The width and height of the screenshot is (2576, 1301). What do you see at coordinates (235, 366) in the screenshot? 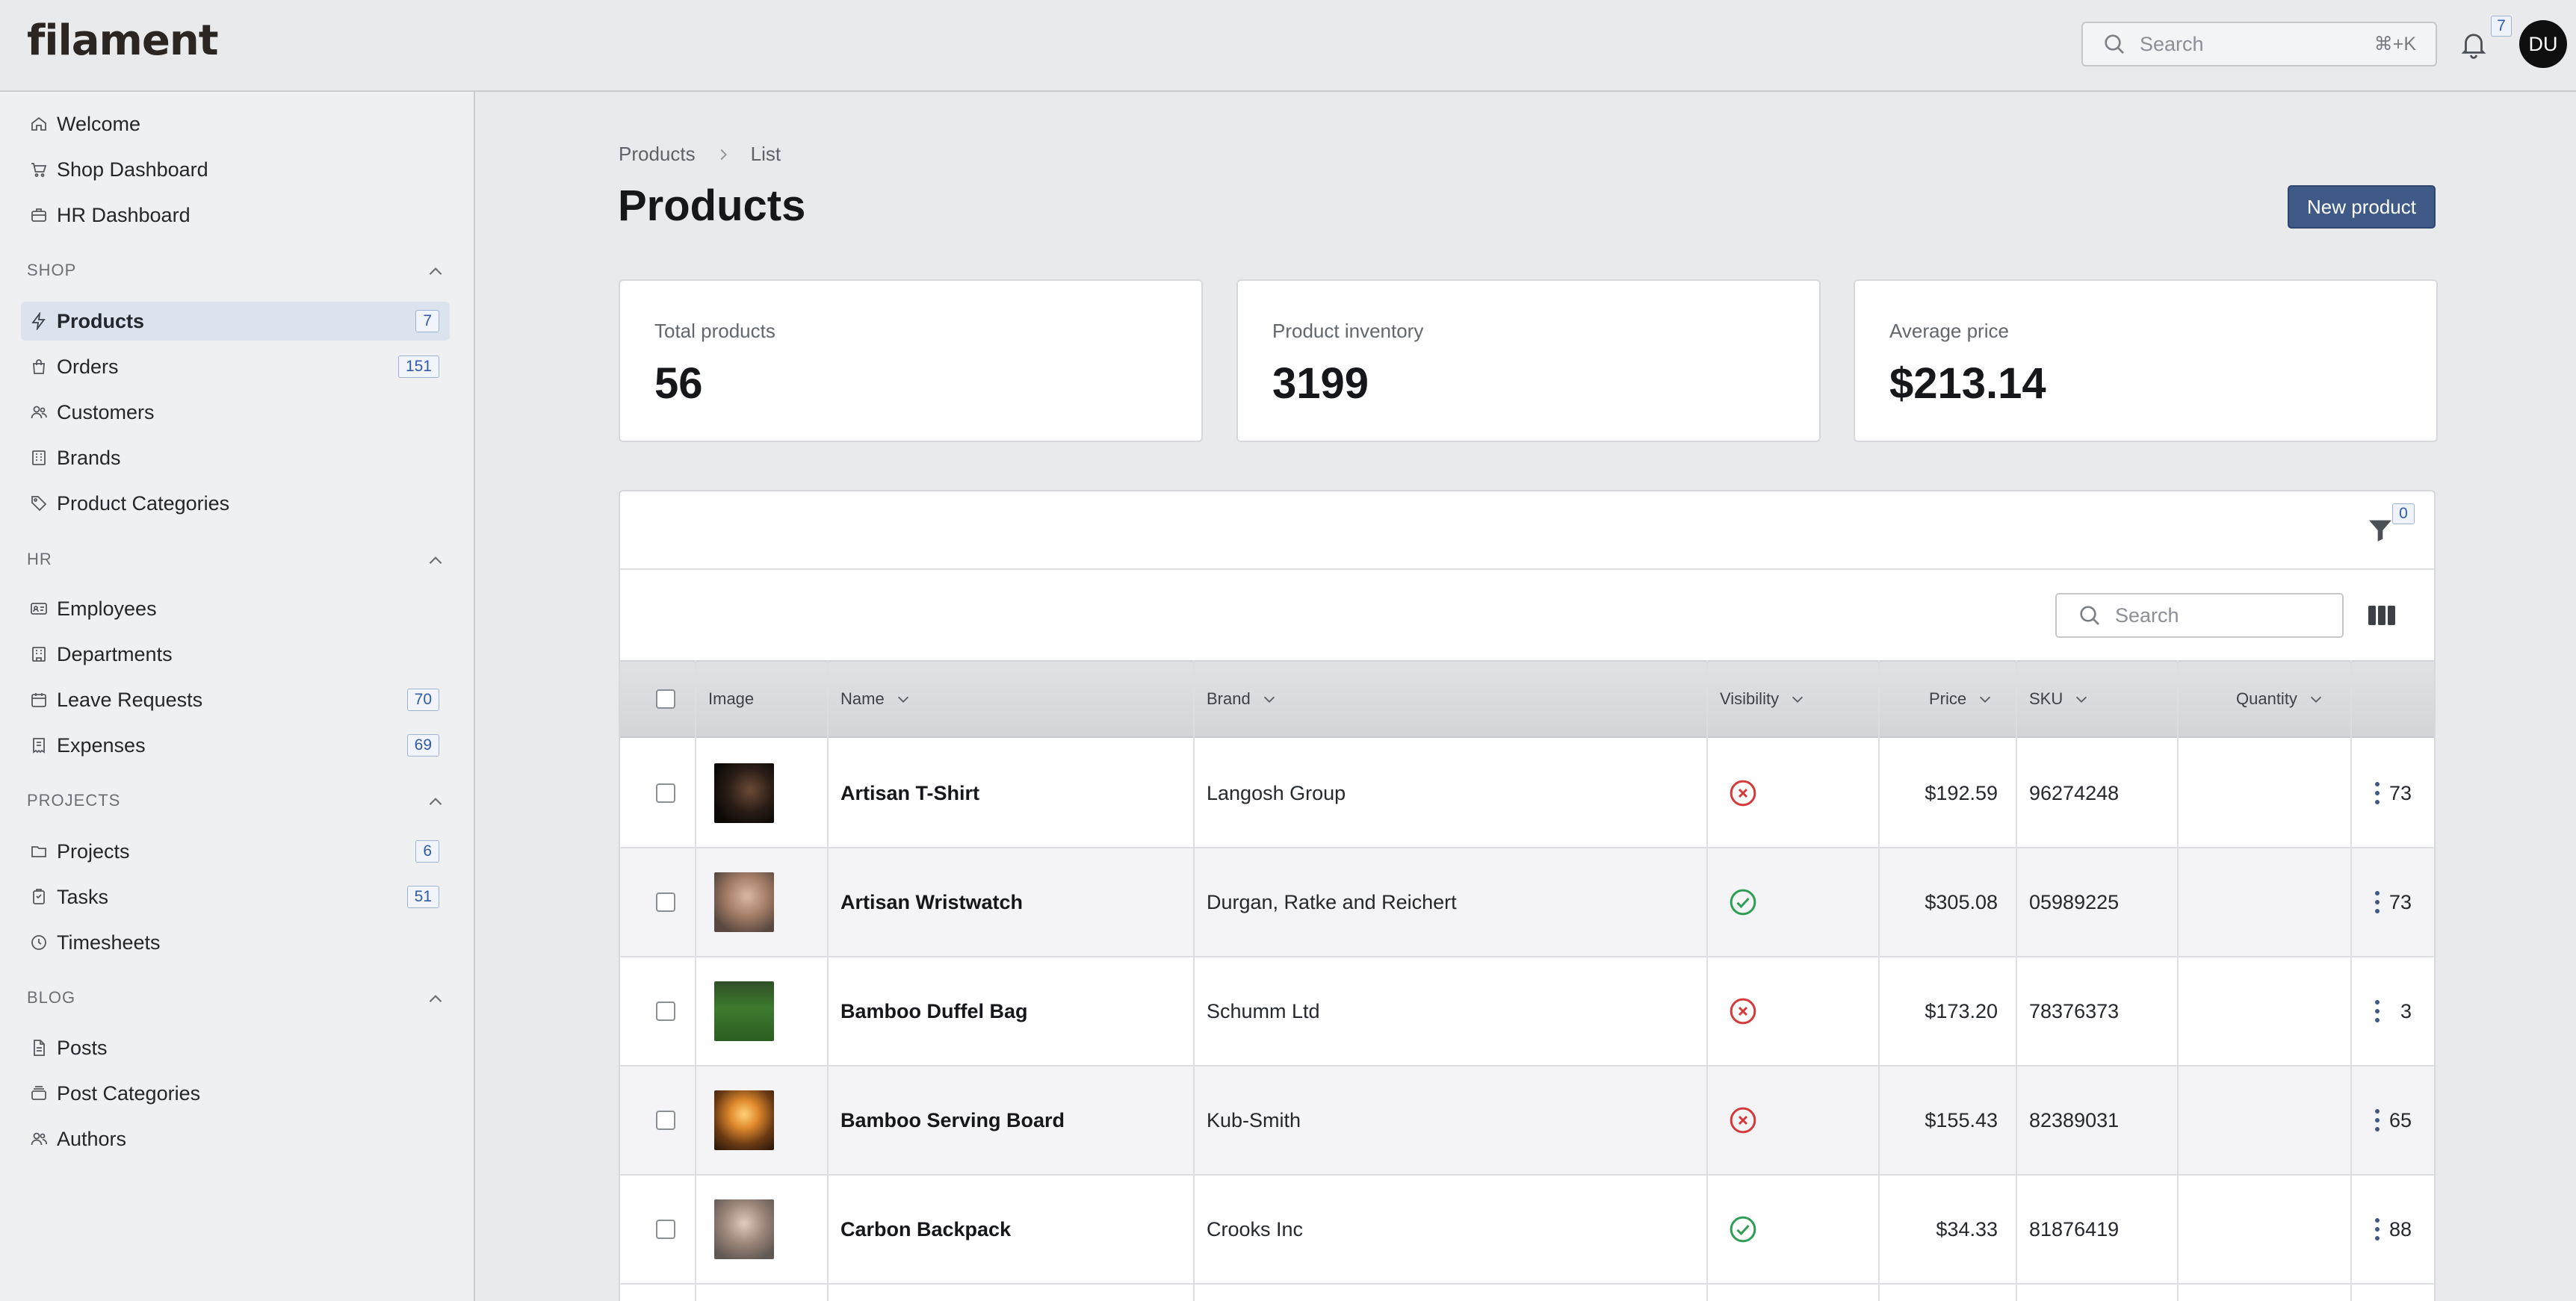
I see `sidebar-item-orders: Orders 151` at bounding box center [235, 366].